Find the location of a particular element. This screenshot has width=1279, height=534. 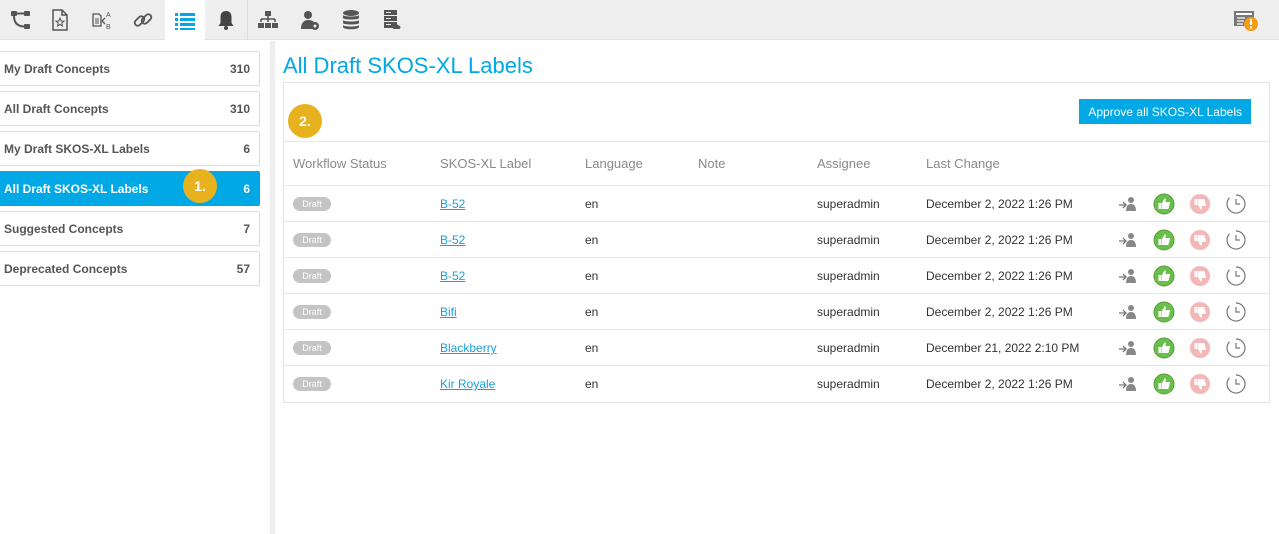

document-star-icon is located at coordinates (60, 20).